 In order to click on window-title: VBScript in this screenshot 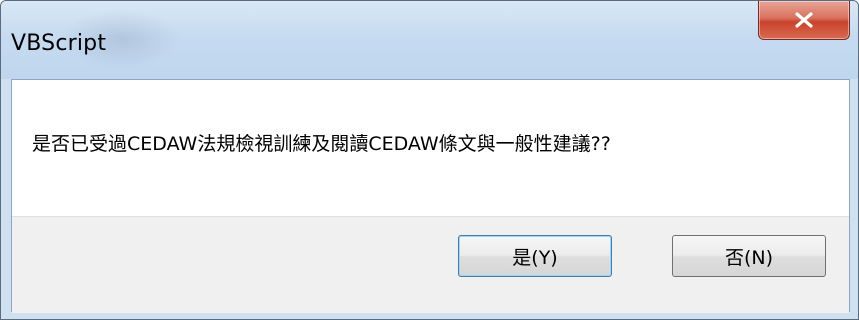, I will do `click(59, 43)`.